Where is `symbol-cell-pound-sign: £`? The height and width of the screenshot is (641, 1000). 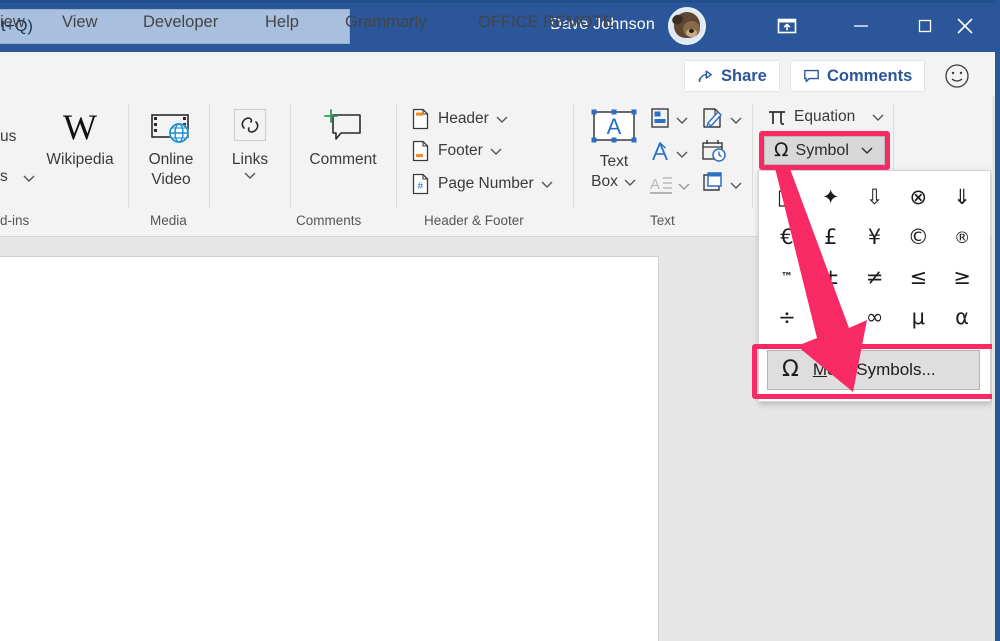 symbol-cell-pound-sign: £ is located at coordinates (831, 237).